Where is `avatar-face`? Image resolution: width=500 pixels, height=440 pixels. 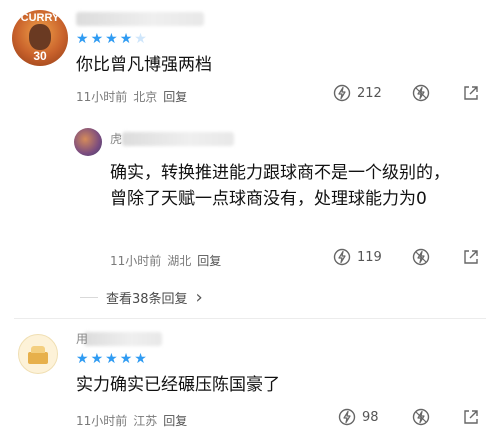 avatar-face is located at coordinates (40, 37).